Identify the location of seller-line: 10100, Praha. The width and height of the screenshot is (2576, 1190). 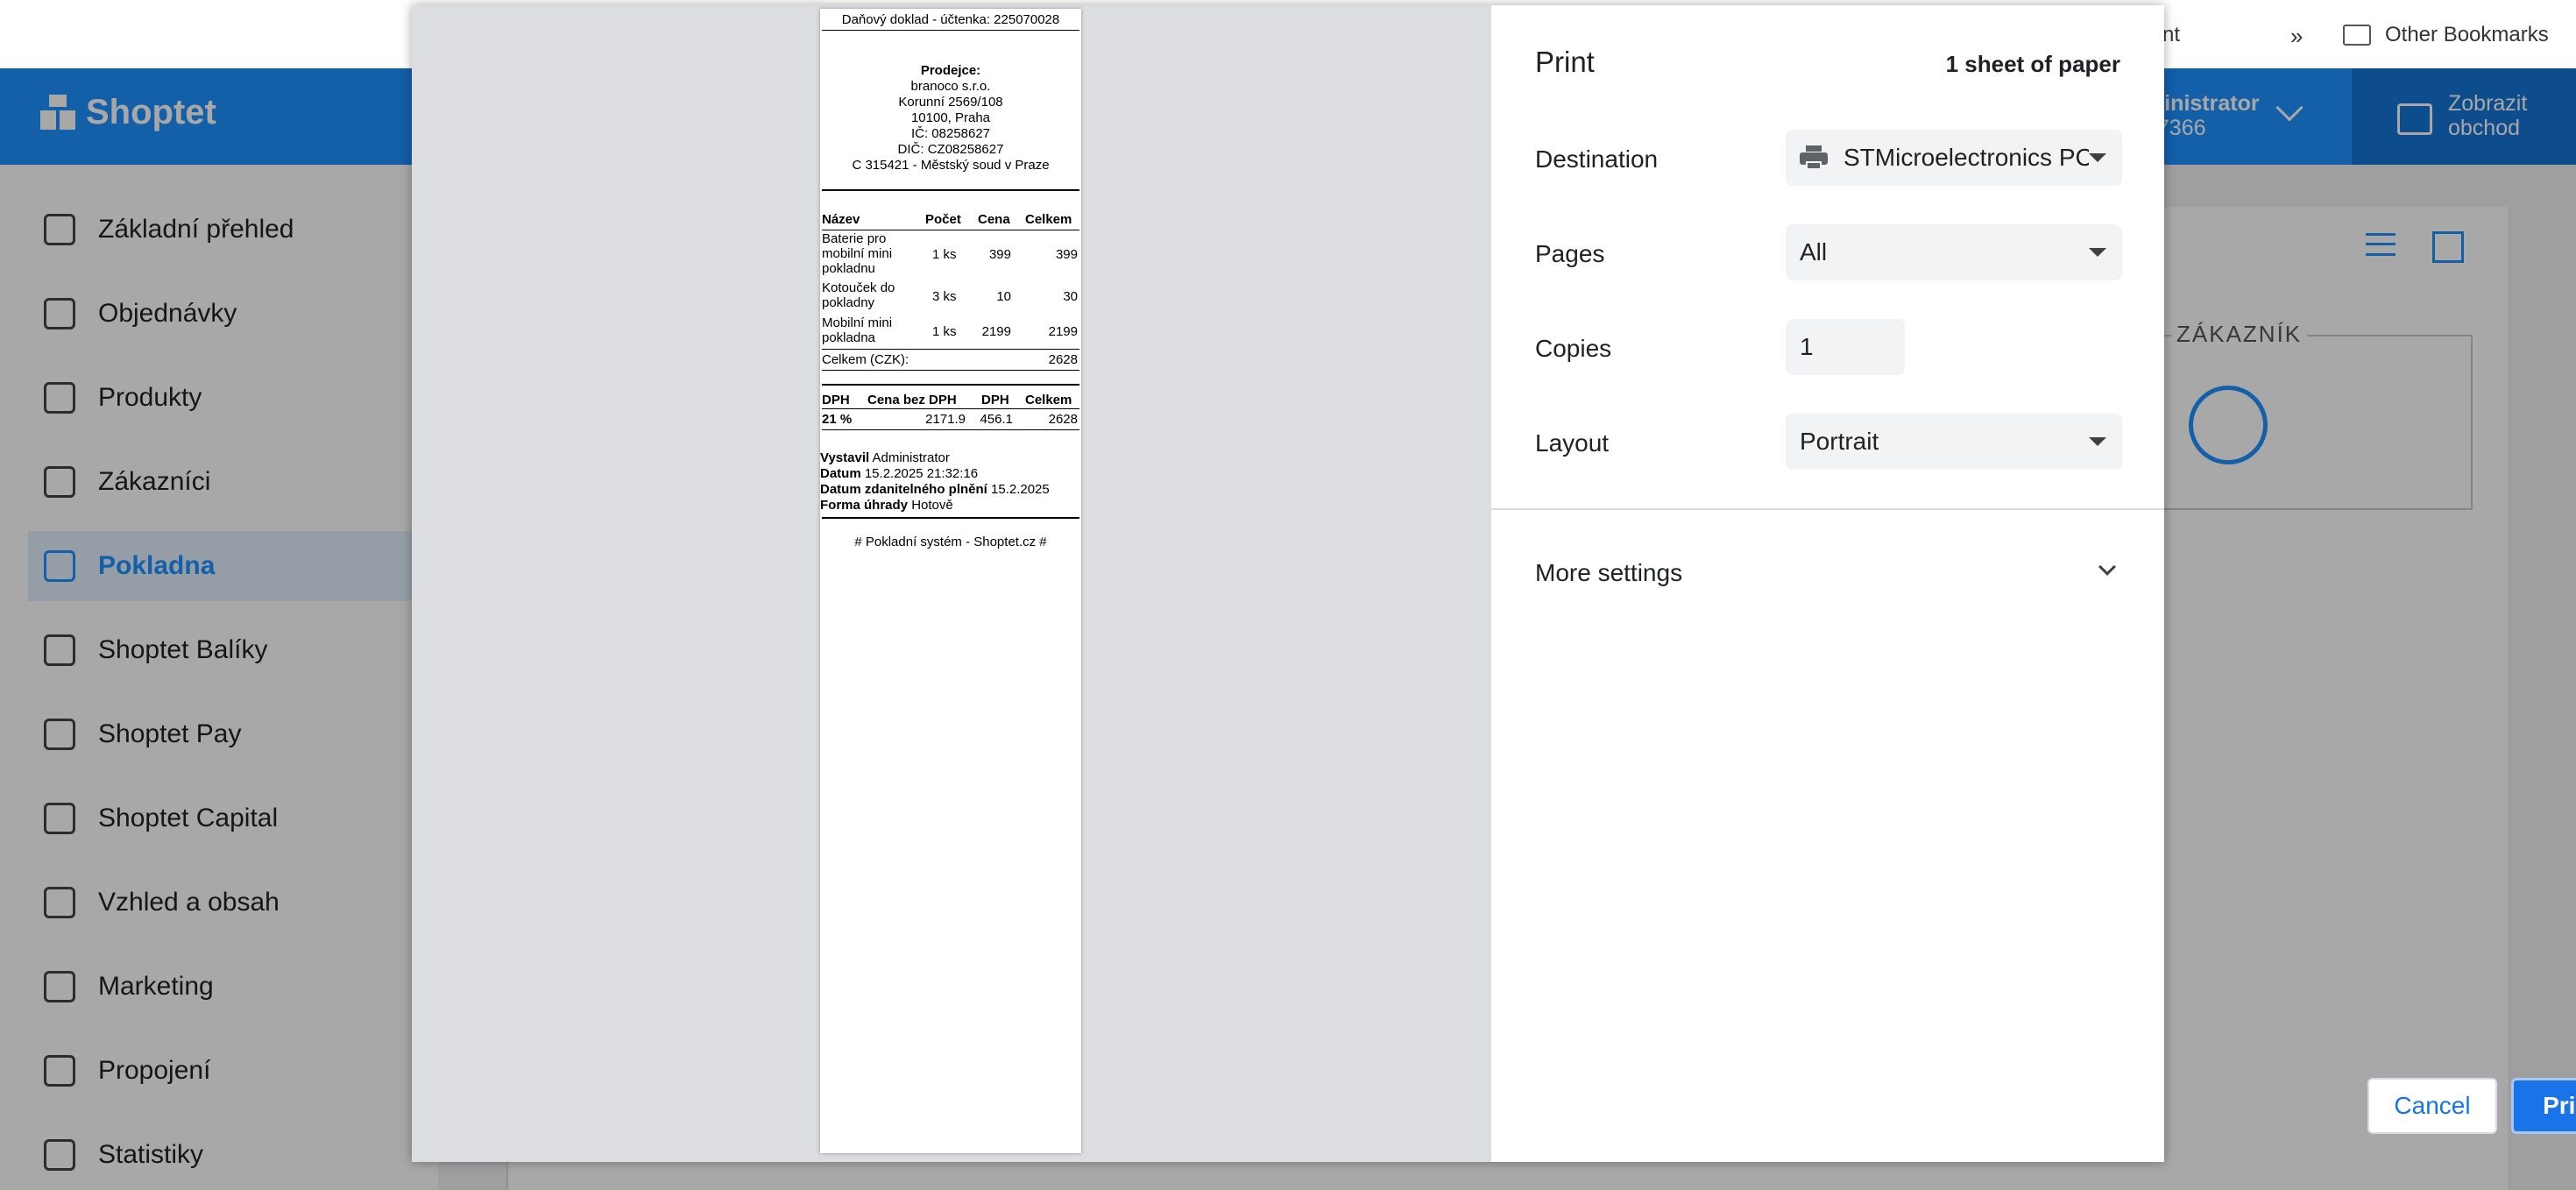
(950, 117).